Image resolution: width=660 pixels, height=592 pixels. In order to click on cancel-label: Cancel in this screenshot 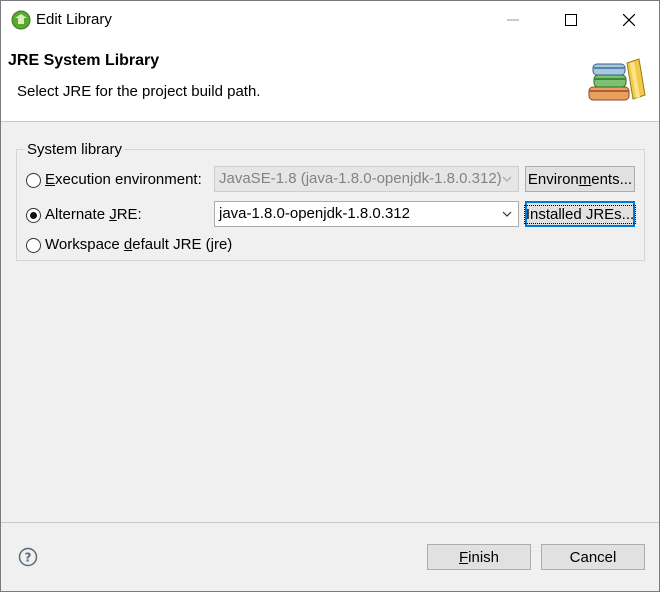, I will do `click(593, 557)`.